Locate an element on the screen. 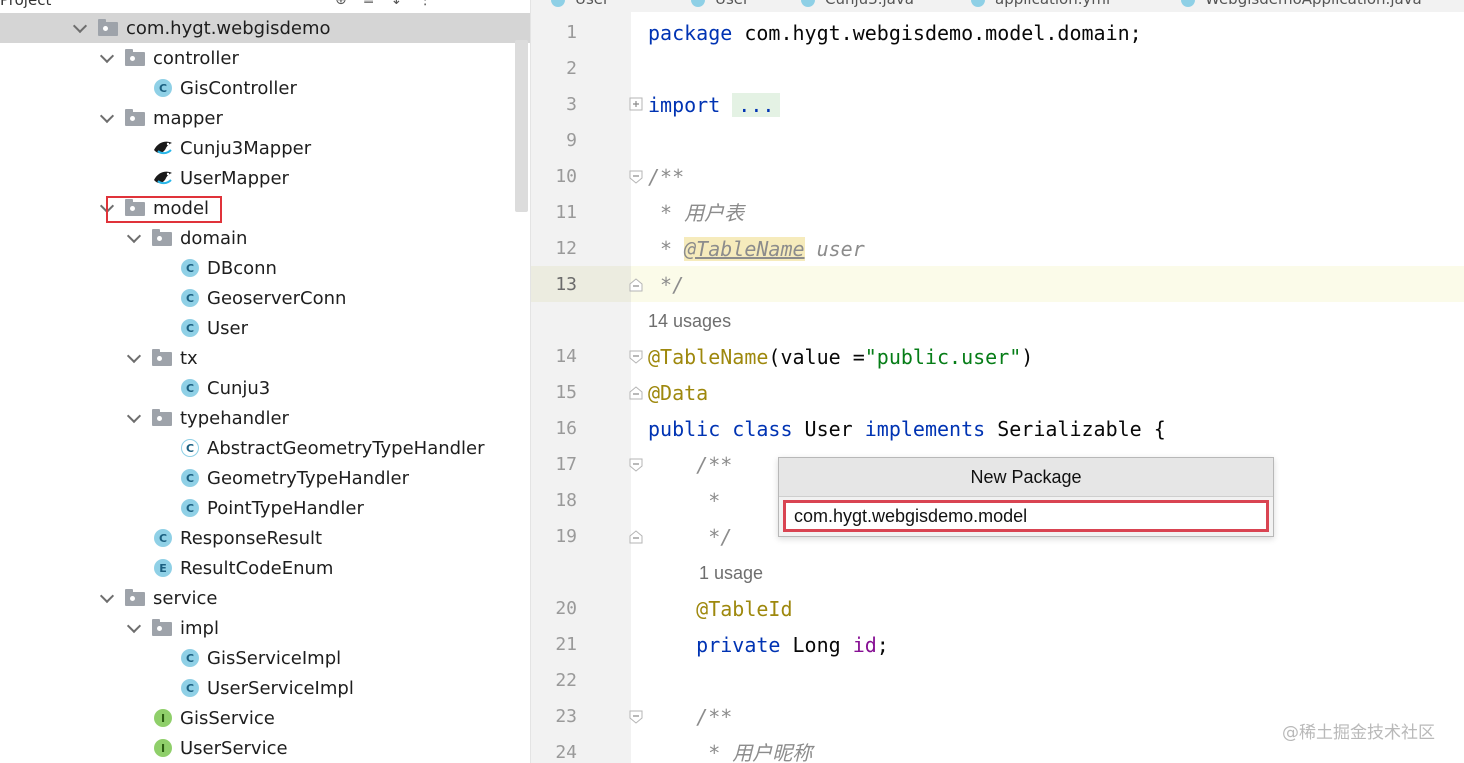  tree-item-label: ResultCodeEnum is located at coordinates (257, 568).